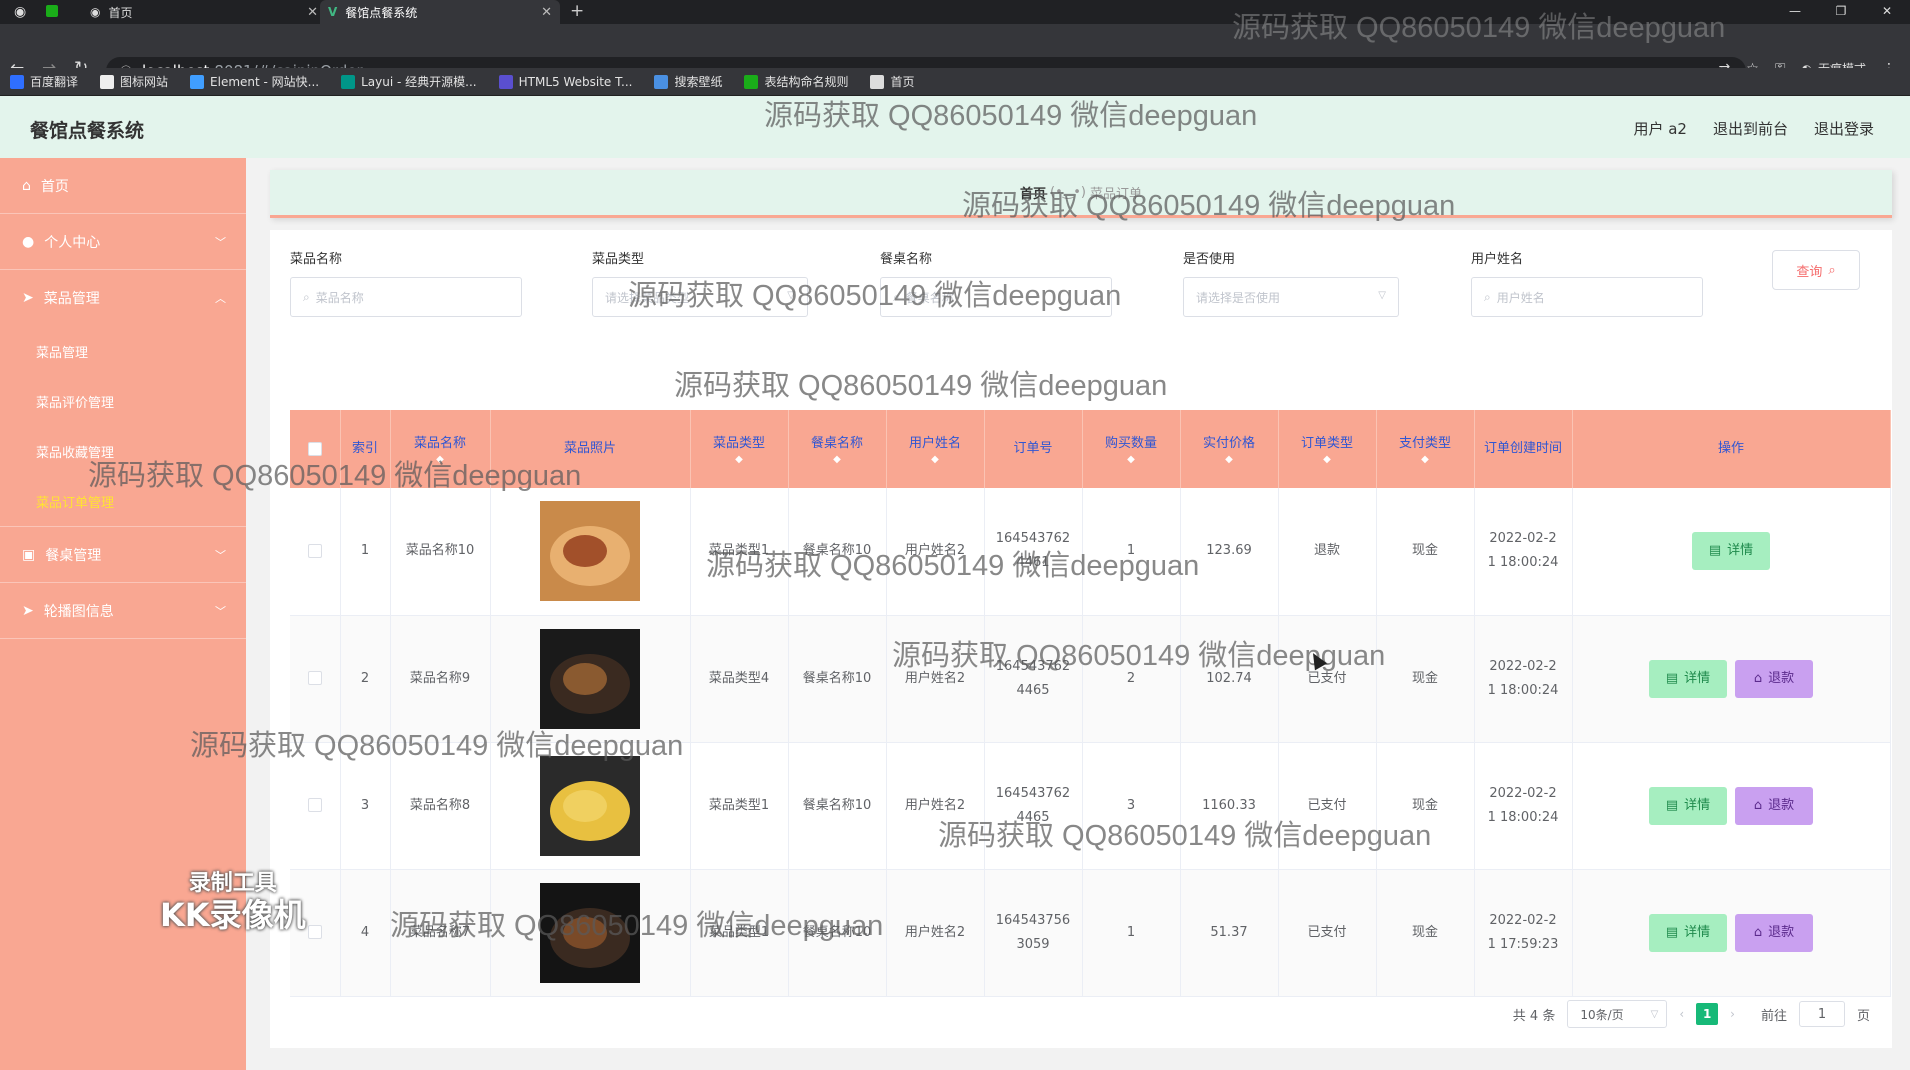 Image resolution: width=1910 pixels, height=1070 pixels. What do you see at coordinates (52, 11) in the screenshot?
I see `app-icon` at bounding box center [52, 11].